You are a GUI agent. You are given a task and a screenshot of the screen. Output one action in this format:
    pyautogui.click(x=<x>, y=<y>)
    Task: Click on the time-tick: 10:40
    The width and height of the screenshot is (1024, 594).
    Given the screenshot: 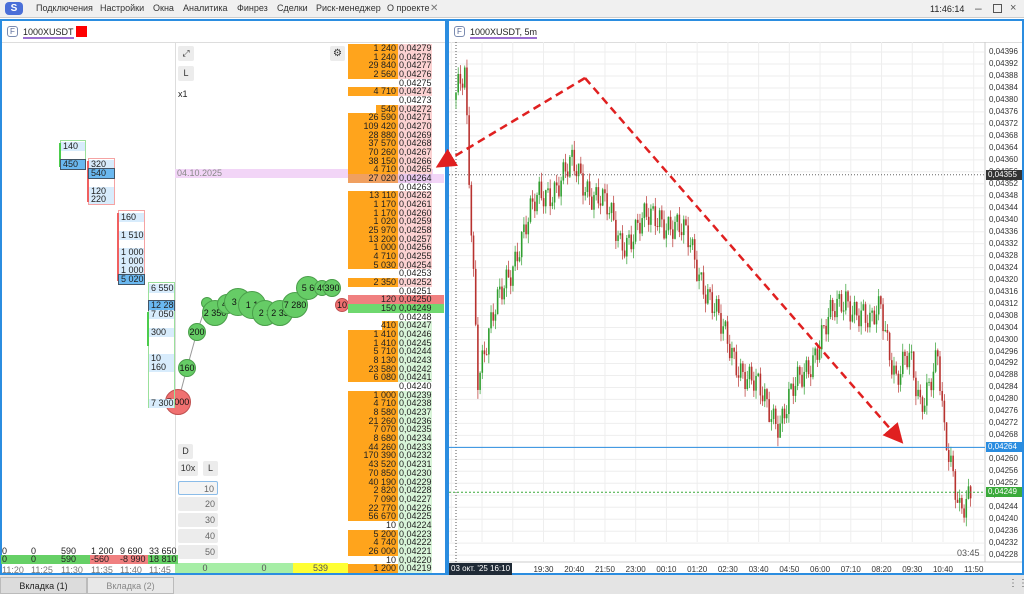 What is the action you would take?
    pyautogui.click(x=942, y=569)
    